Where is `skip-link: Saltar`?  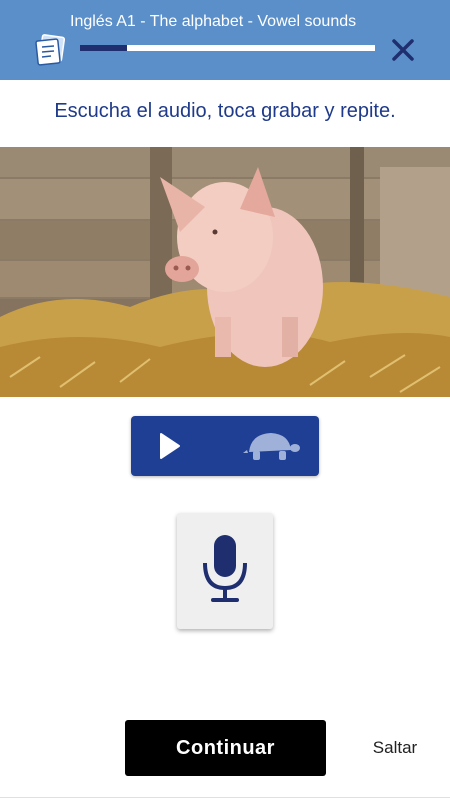 skip-link: Saltar is located at coordinates (395, 748).